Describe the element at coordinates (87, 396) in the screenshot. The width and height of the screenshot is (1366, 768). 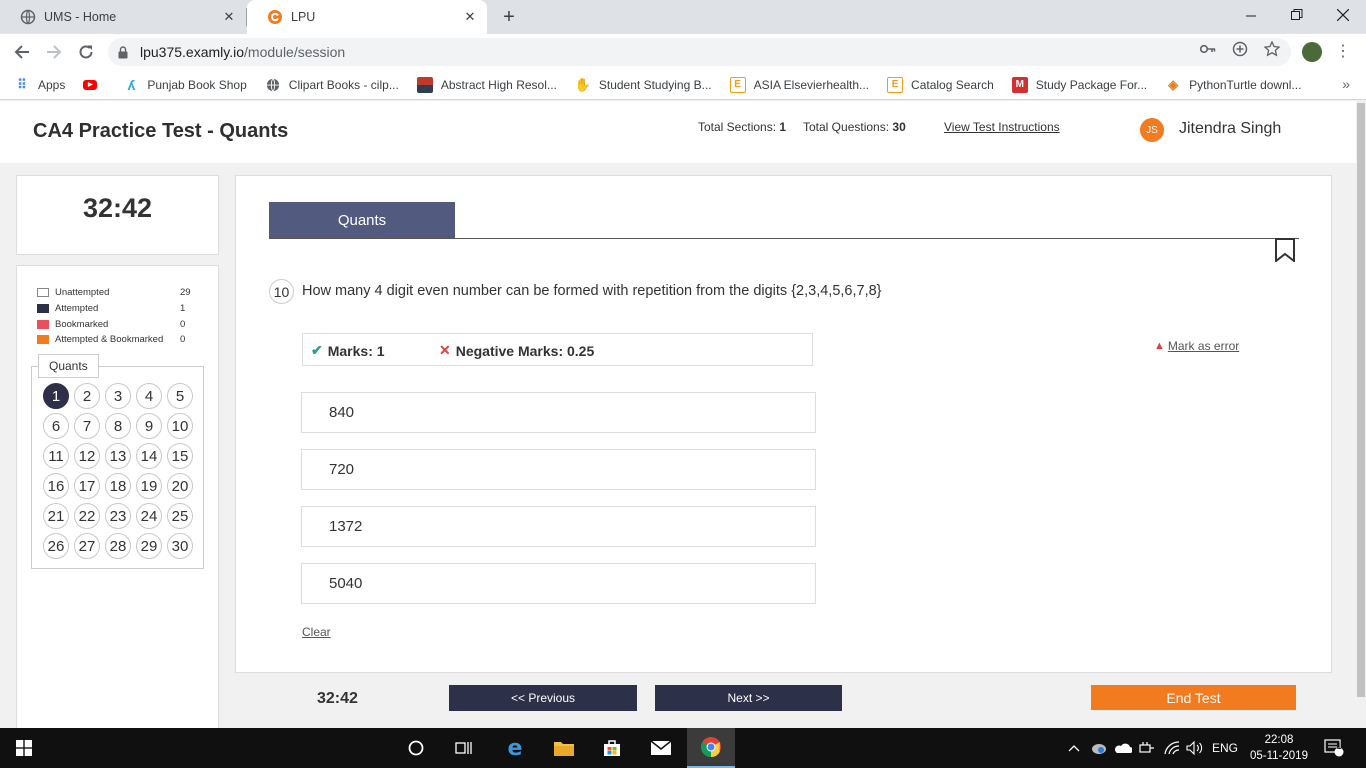
I see `question-nav-button: 2` at that location.